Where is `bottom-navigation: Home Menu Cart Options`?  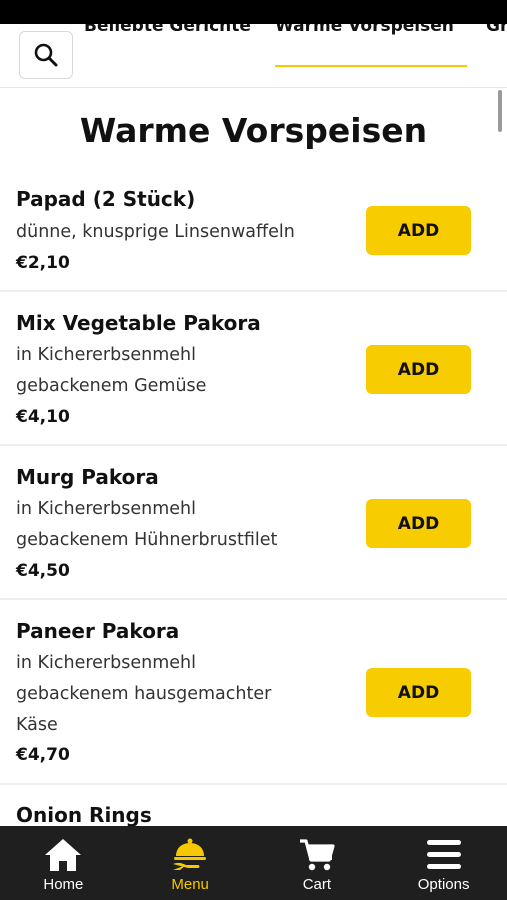 bottom-navigation: Home Menu Cart Options is located at coordinates (253, 863).